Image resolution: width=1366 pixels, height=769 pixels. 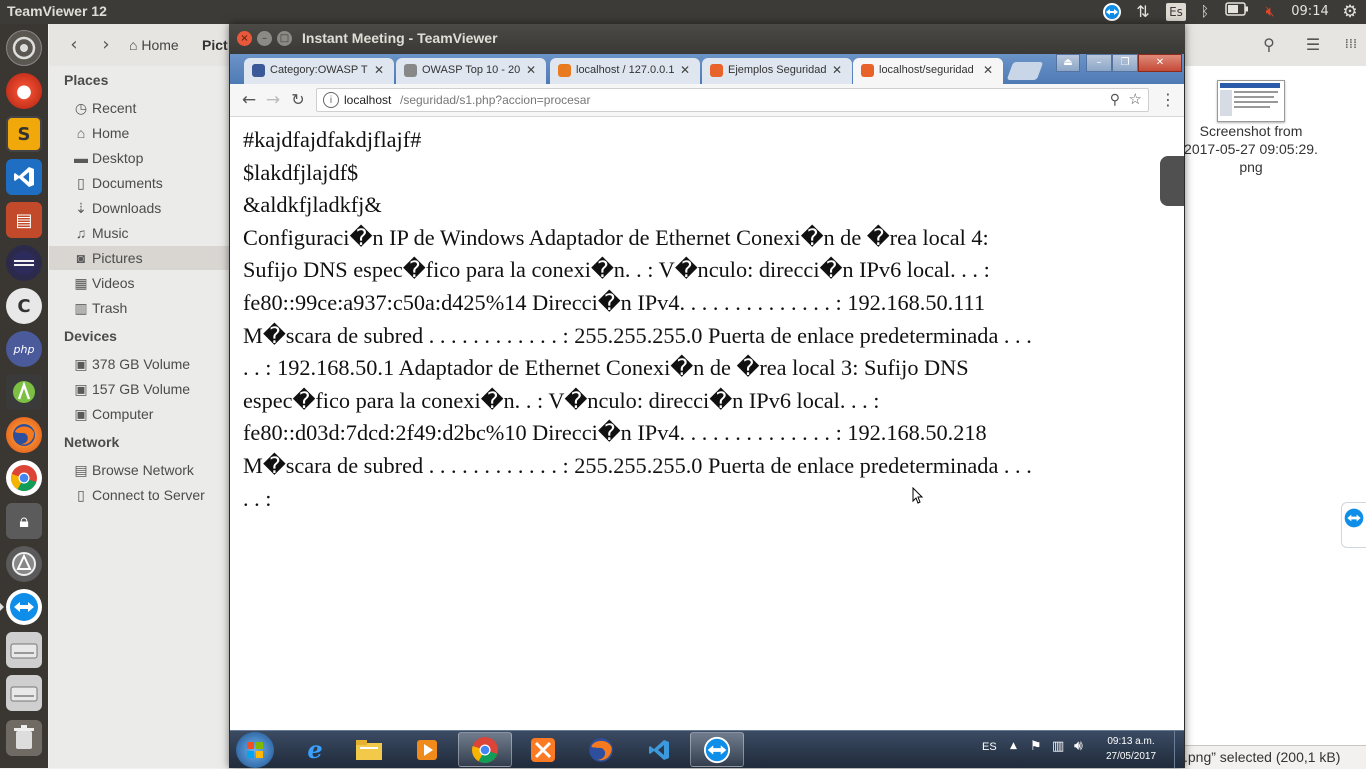 I want to click on back-arrow-icon: ←, so click(x=249, y=100).